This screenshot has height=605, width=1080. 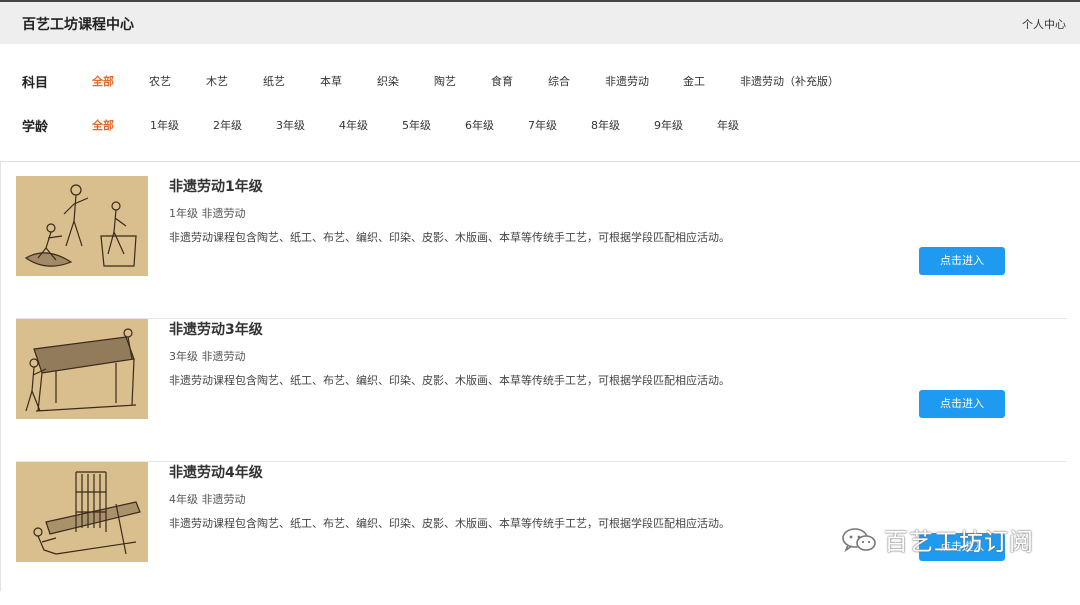 What do you see at coordinates (605, 125) in the screenshot?
I see `age-option-grade-8: 8年级` at bounding box center [605, 125].